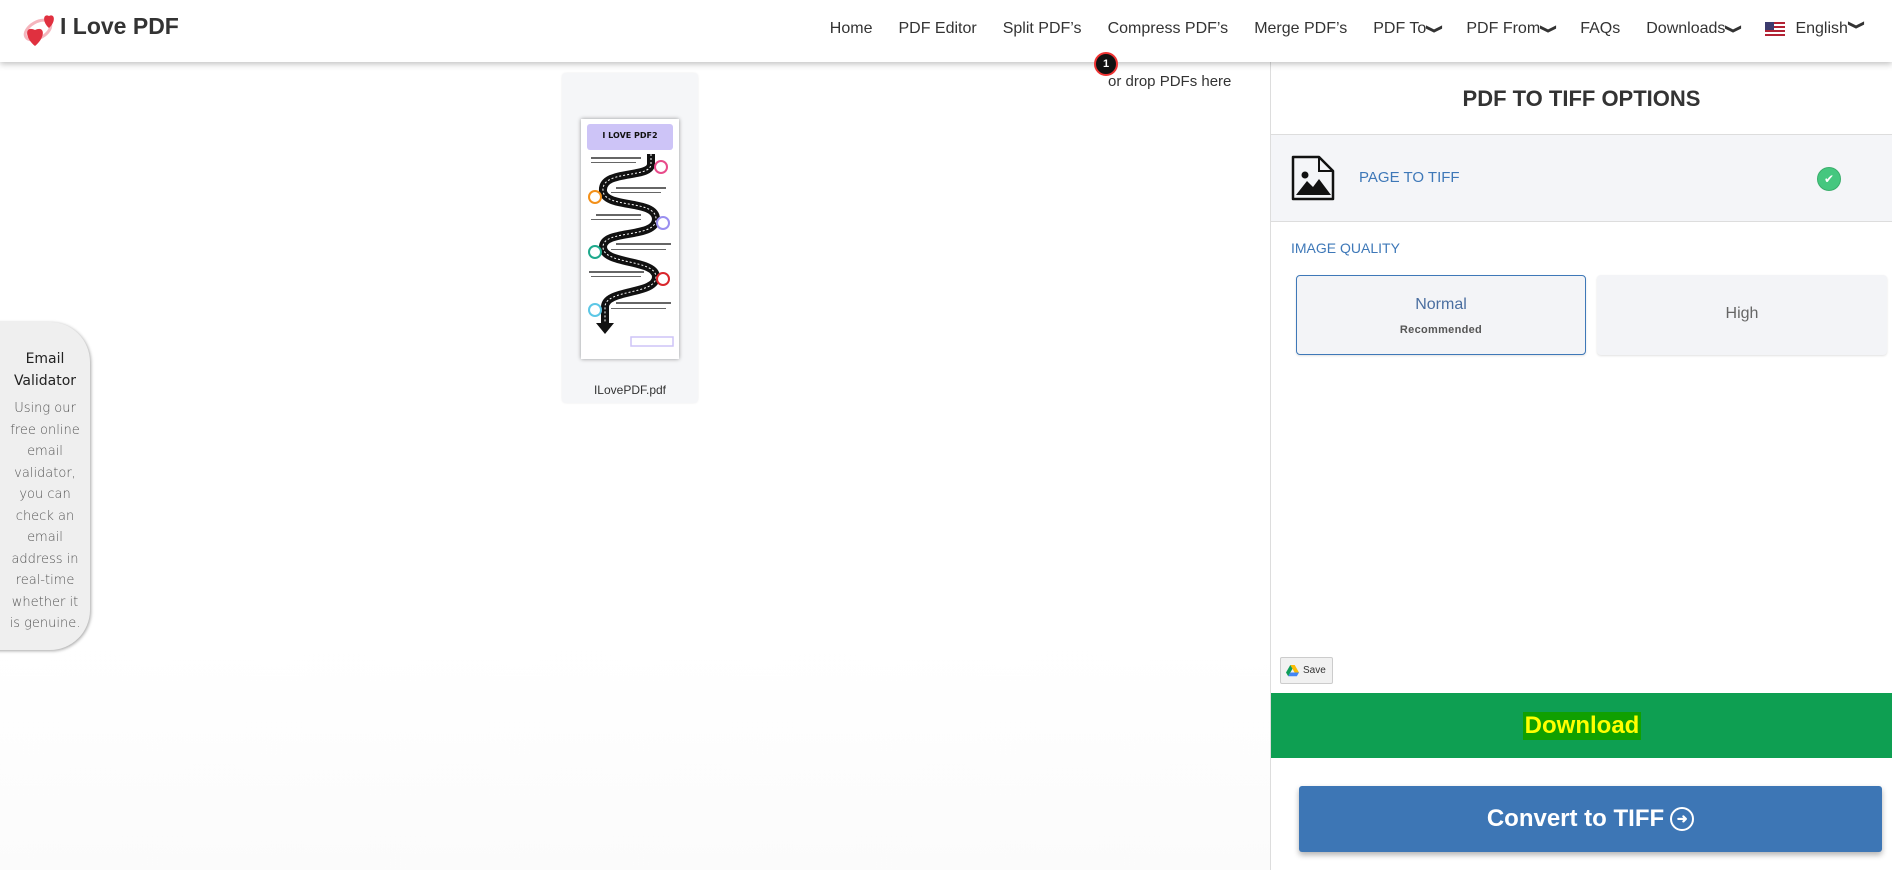 Image resolution: width=1892 pixels, height=870 pixels. Describe the element at coordinates (1441, 315) in the screenshot. I see `quality-normal-button: Normal Recommended` at that location.